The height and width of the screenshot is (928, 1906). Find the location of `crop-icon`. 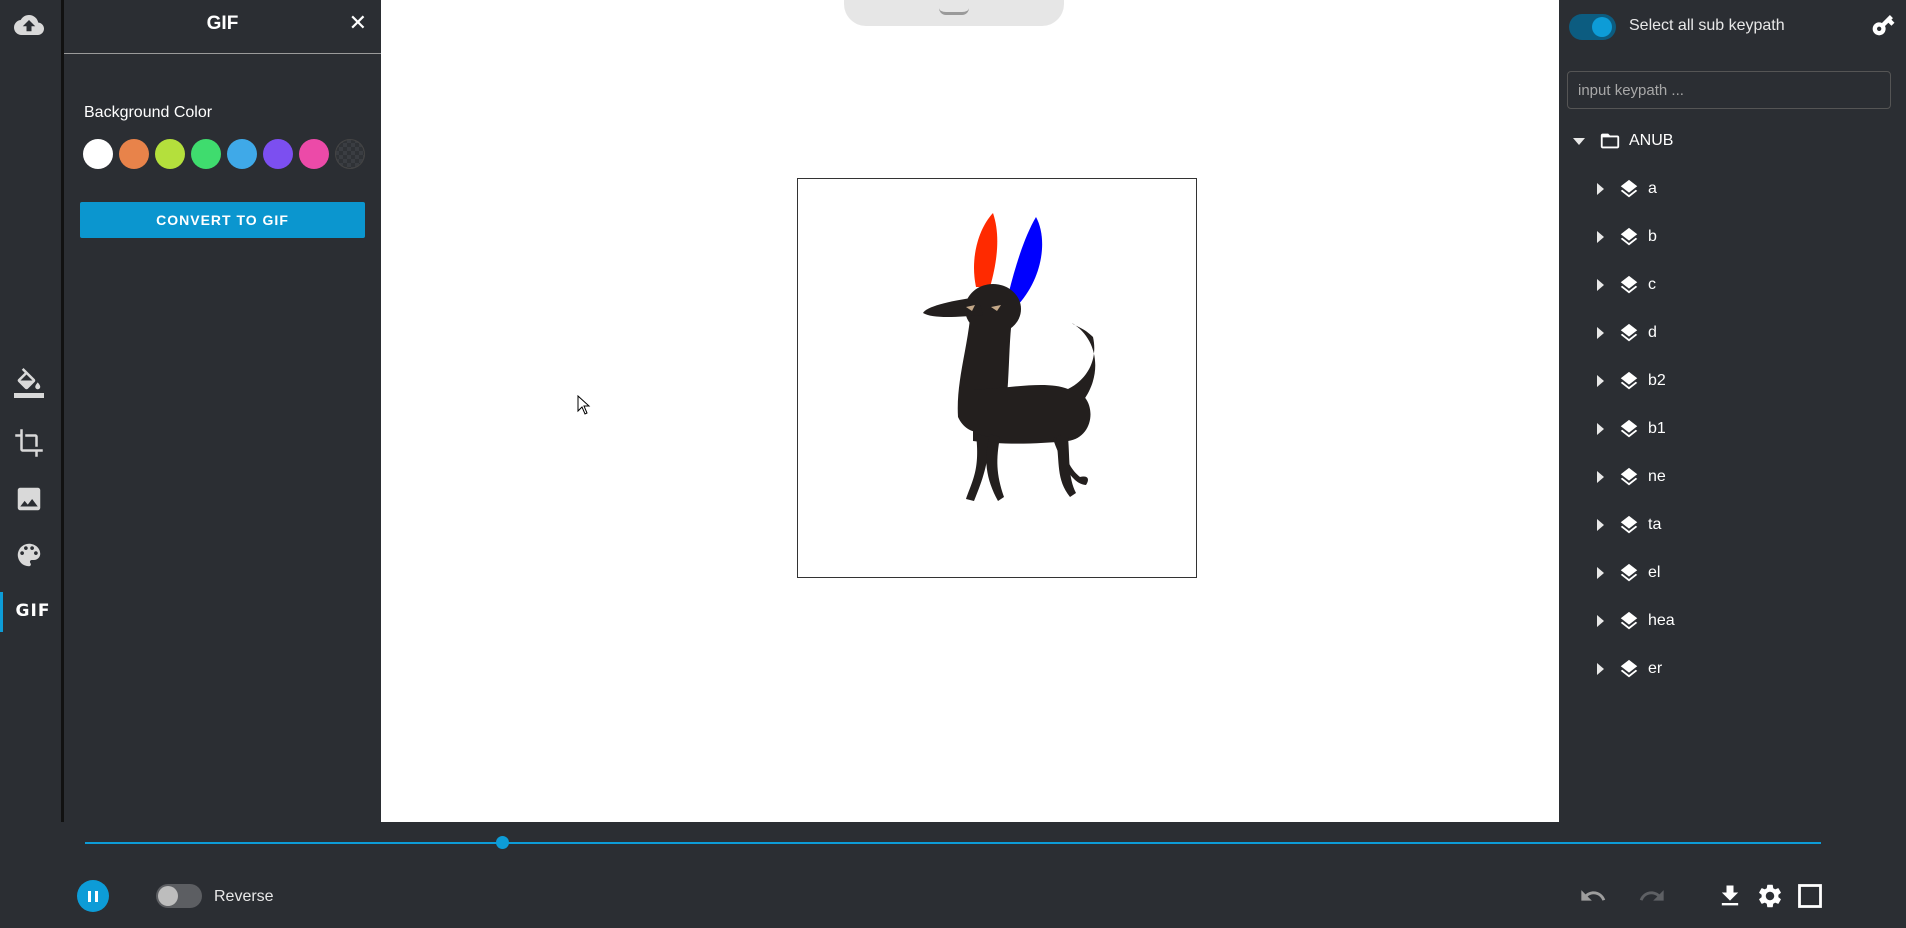

crop-icon is located at coordinates (29, 443).